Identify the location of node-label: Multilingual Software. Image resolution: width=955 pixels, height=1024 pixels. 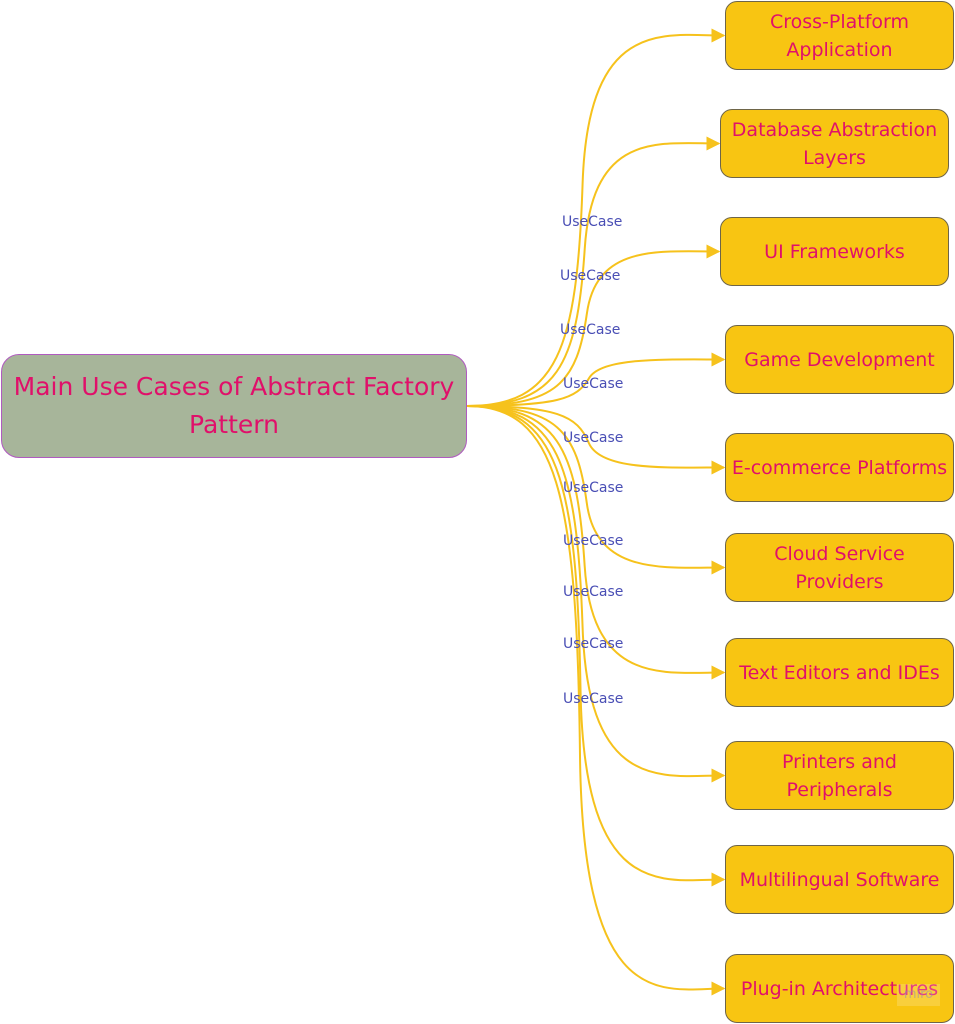
(839, 879).